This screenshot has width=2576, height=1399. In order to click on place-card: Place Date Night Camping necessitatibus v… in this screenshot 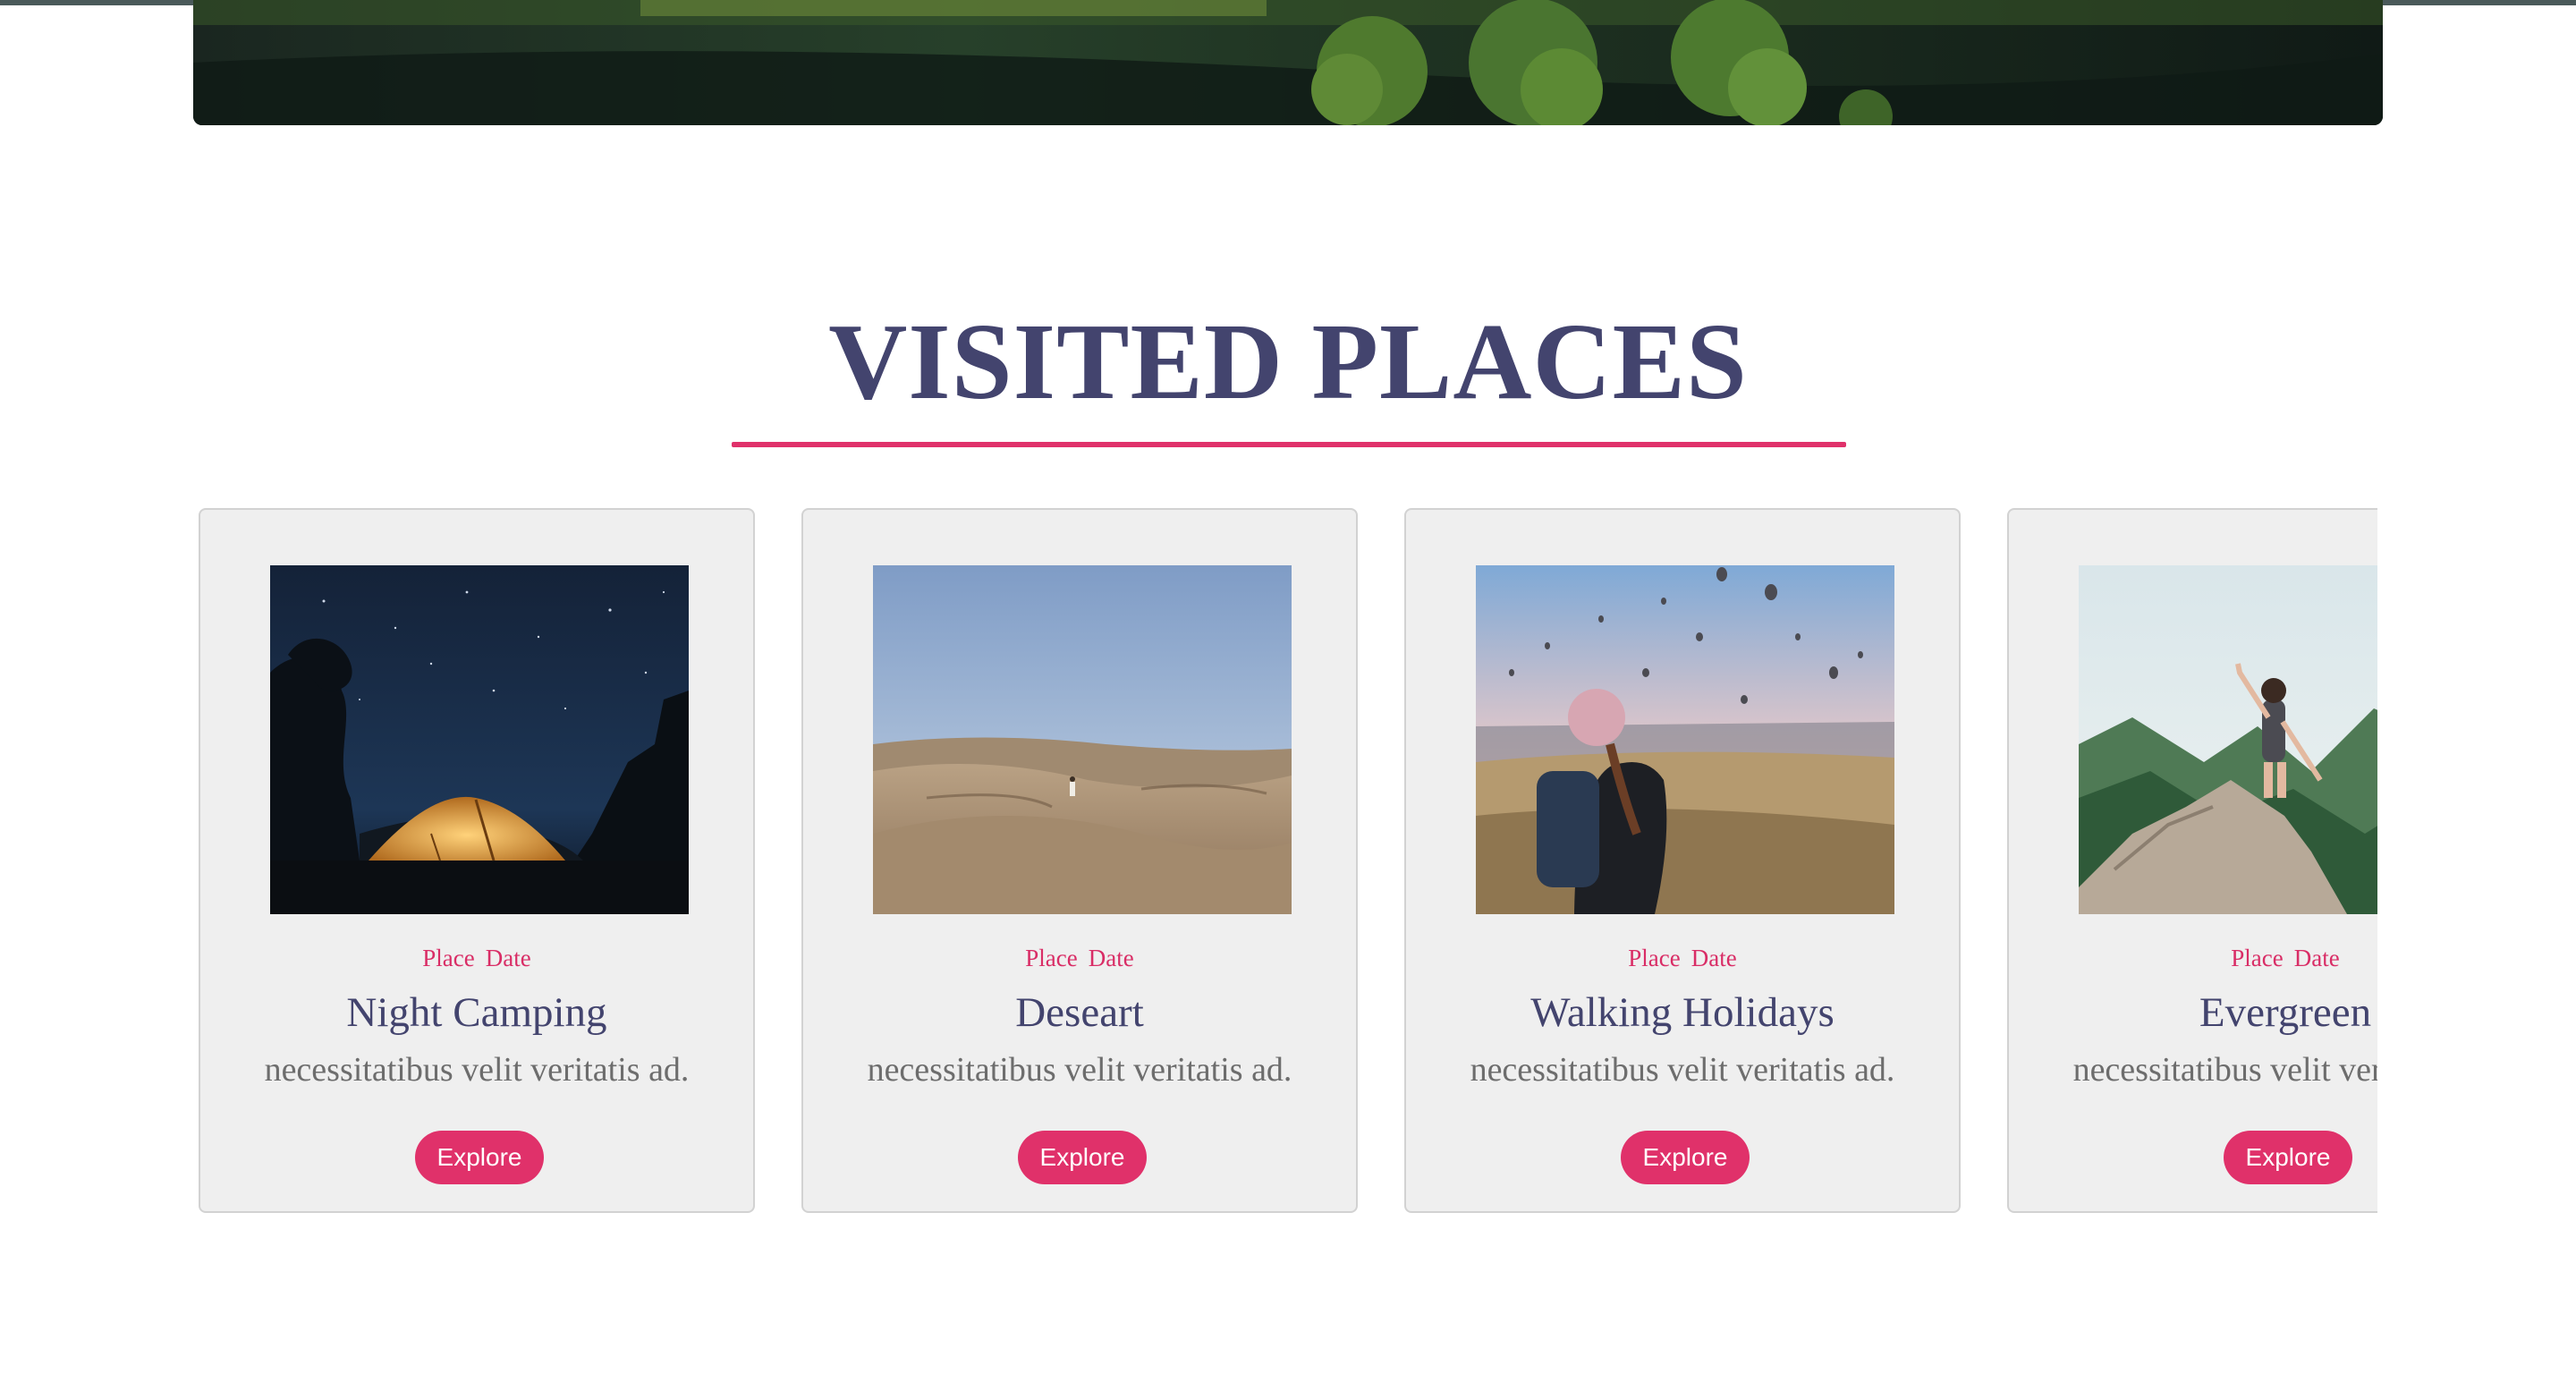, I will do `click(477, 860)`.